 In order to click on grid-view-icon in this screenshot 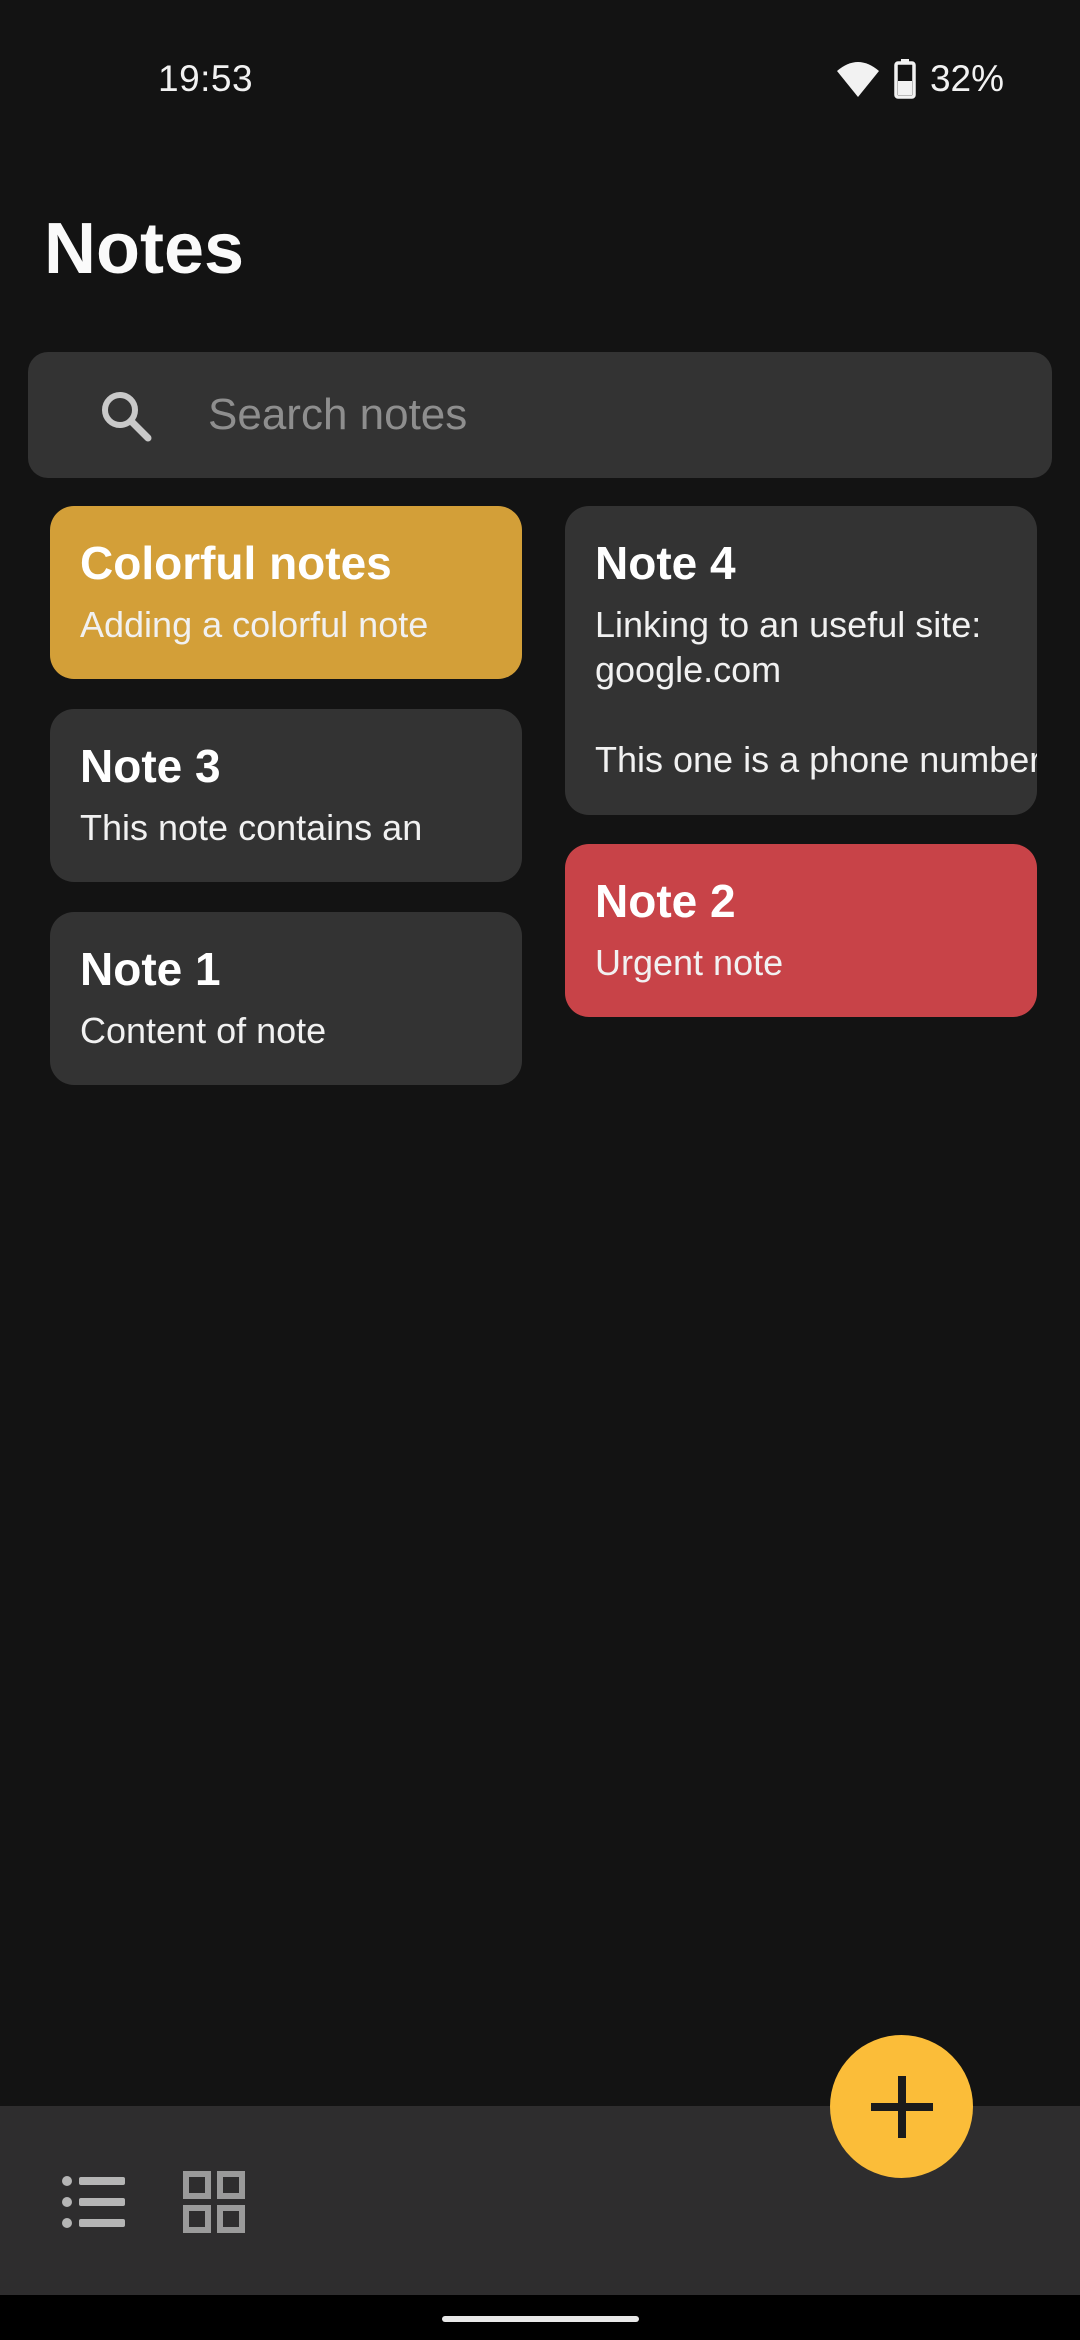, I will do `click(214, 2202)`.